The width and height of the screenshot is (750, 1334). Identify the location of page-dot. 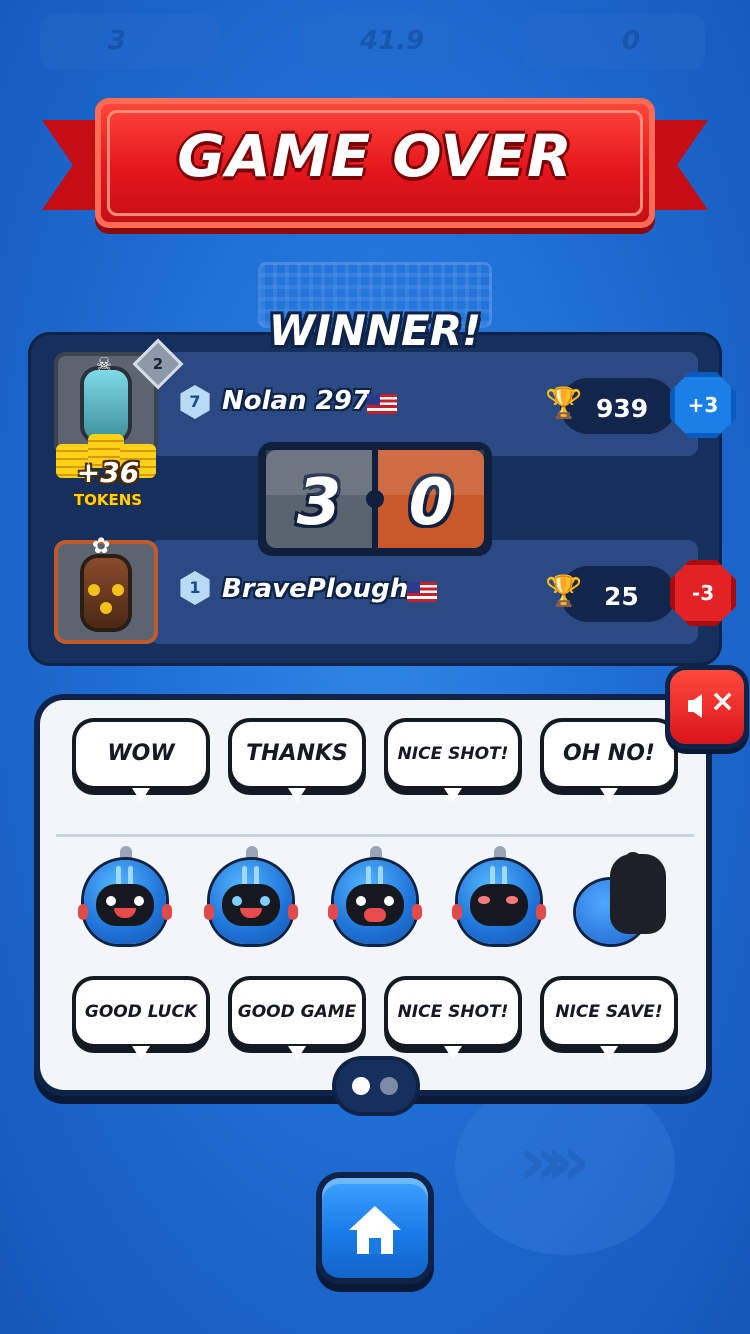
(389, 1086).